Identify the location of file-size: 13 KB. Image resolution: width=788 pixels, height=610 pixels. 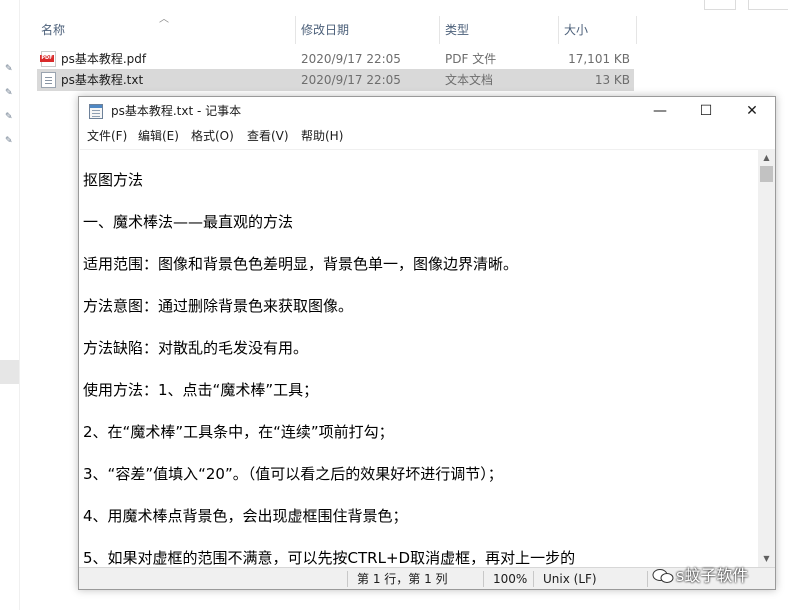
(612, 80).